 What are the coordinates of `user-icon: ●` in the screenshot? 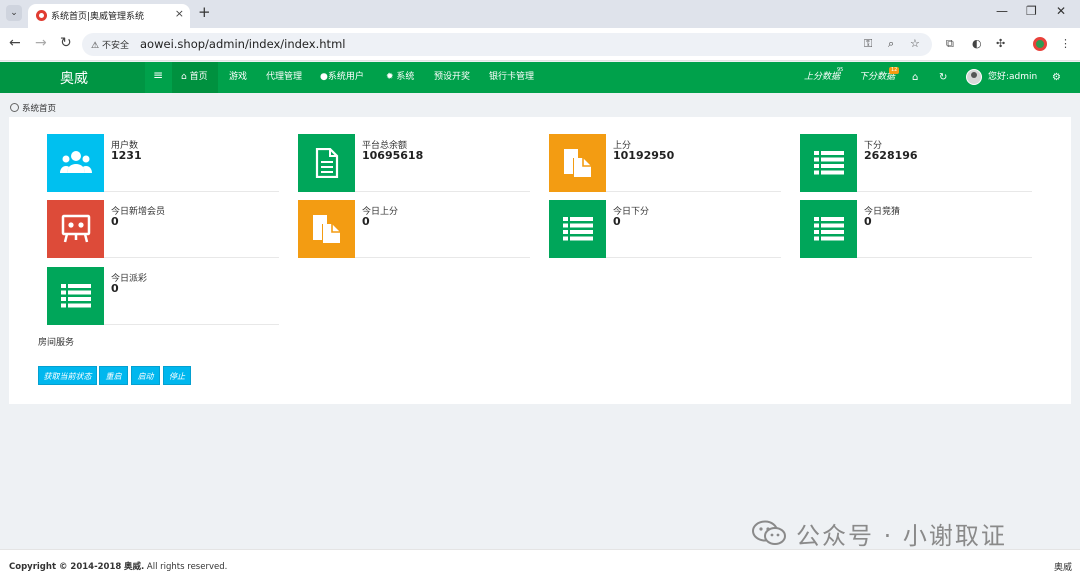 It's located at (324, 77).